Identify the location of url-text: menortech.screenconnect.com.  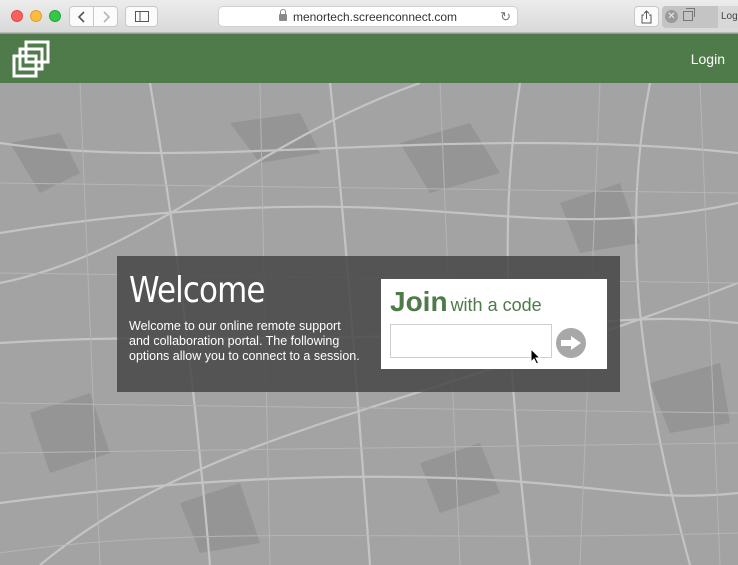
(375, 16).